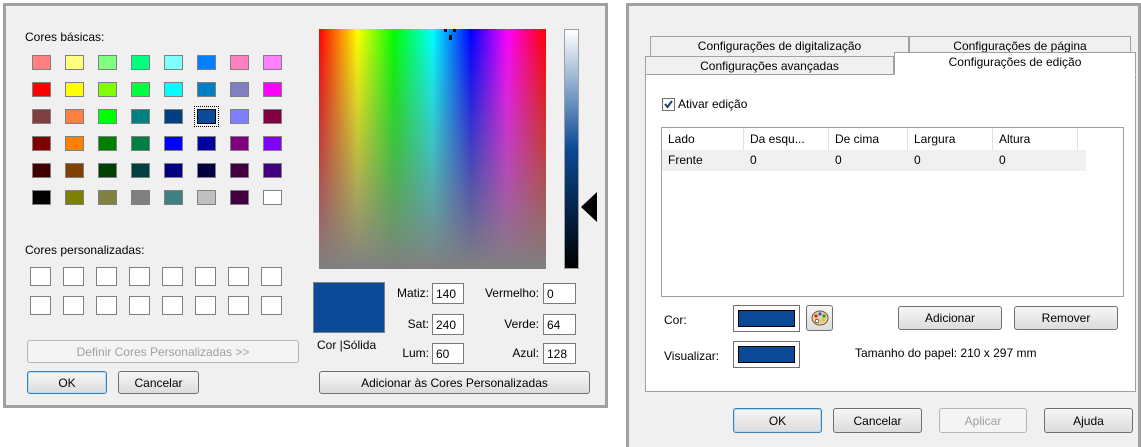 The height and width of the screenshot is (447, 1141). I want to click on ok-button-2: OK, so click(777, 420).